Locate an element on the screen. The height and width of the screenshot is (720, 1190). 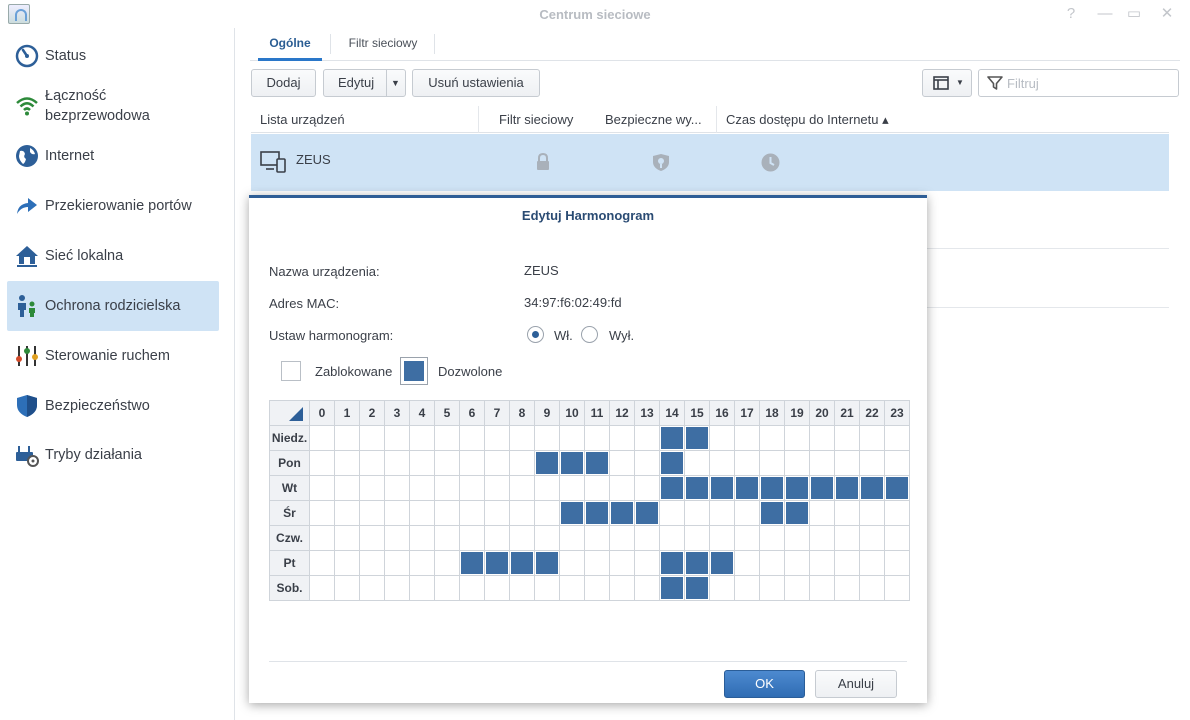
hour-header: 22 is located at coordinates (872, 413).